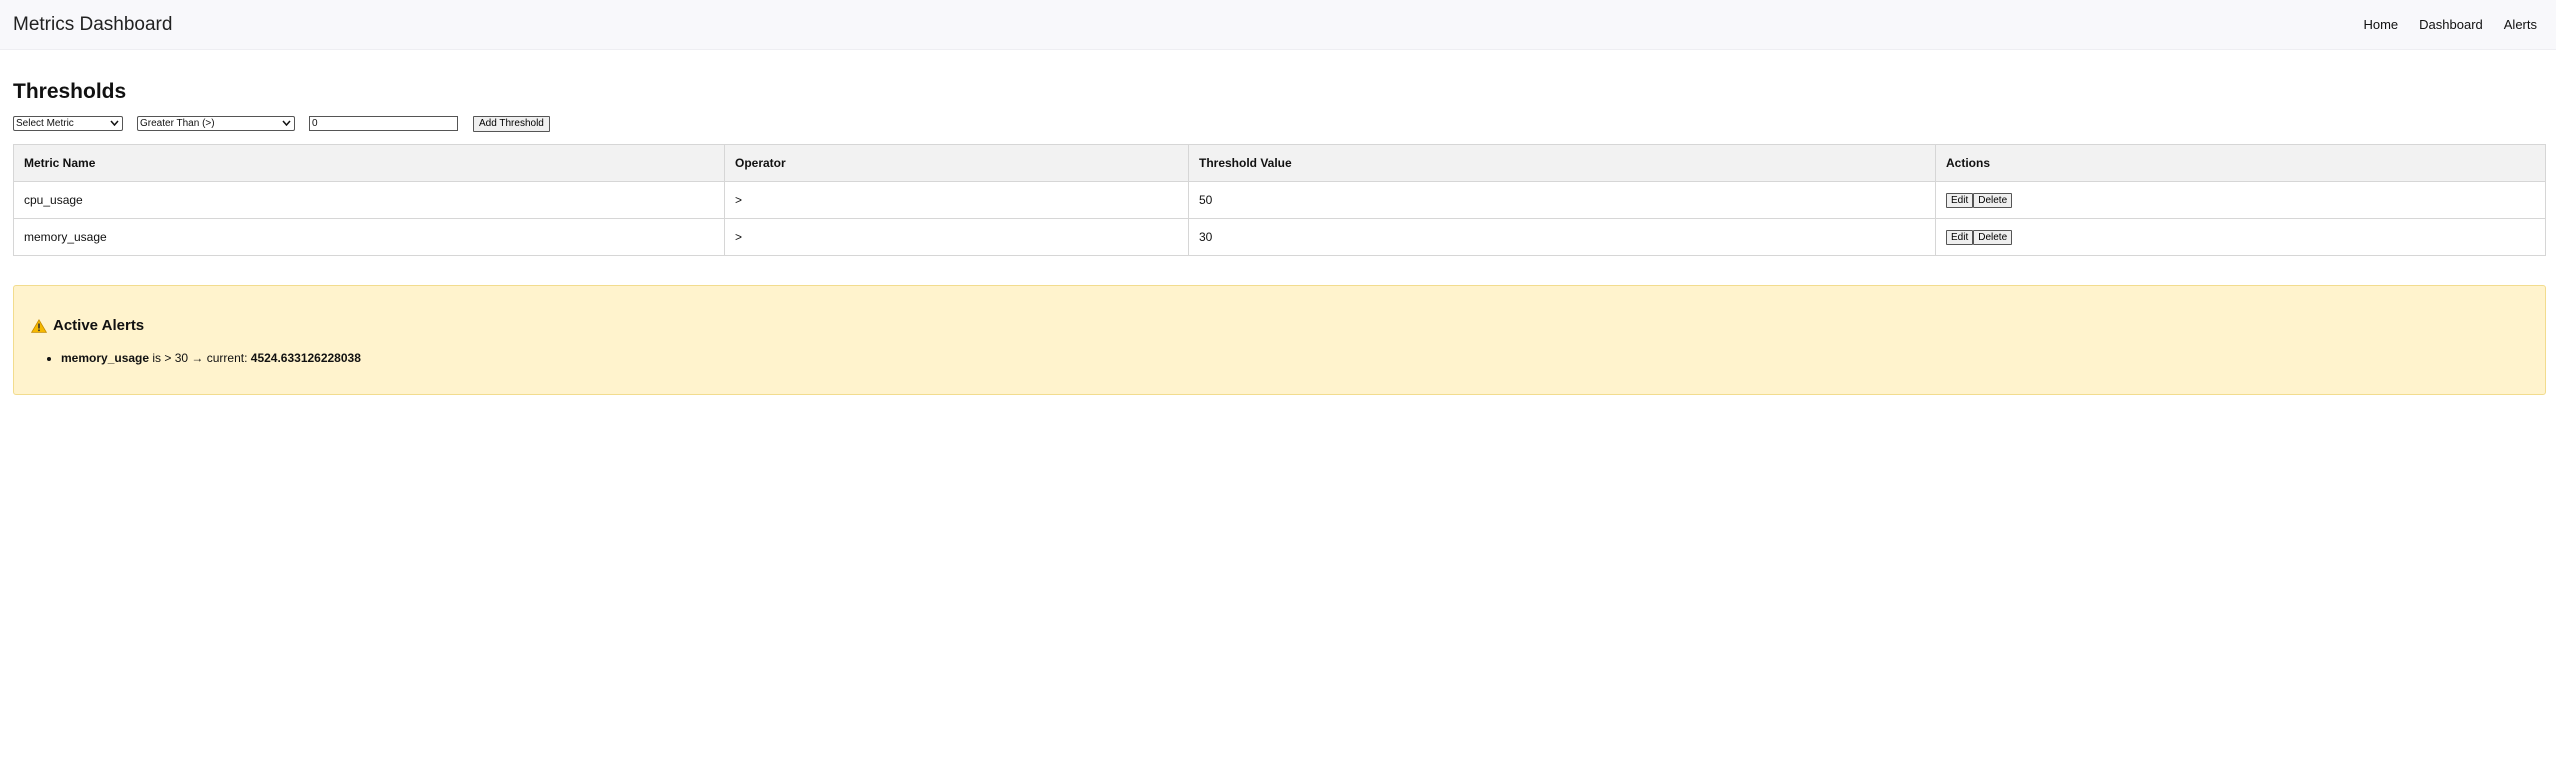 The image size is (2556, 778). What do you see at coordinates (1279, 325) in the screenshot?
I see `alerts-heading: Active Alerts` at bounding box center [1279, 325].